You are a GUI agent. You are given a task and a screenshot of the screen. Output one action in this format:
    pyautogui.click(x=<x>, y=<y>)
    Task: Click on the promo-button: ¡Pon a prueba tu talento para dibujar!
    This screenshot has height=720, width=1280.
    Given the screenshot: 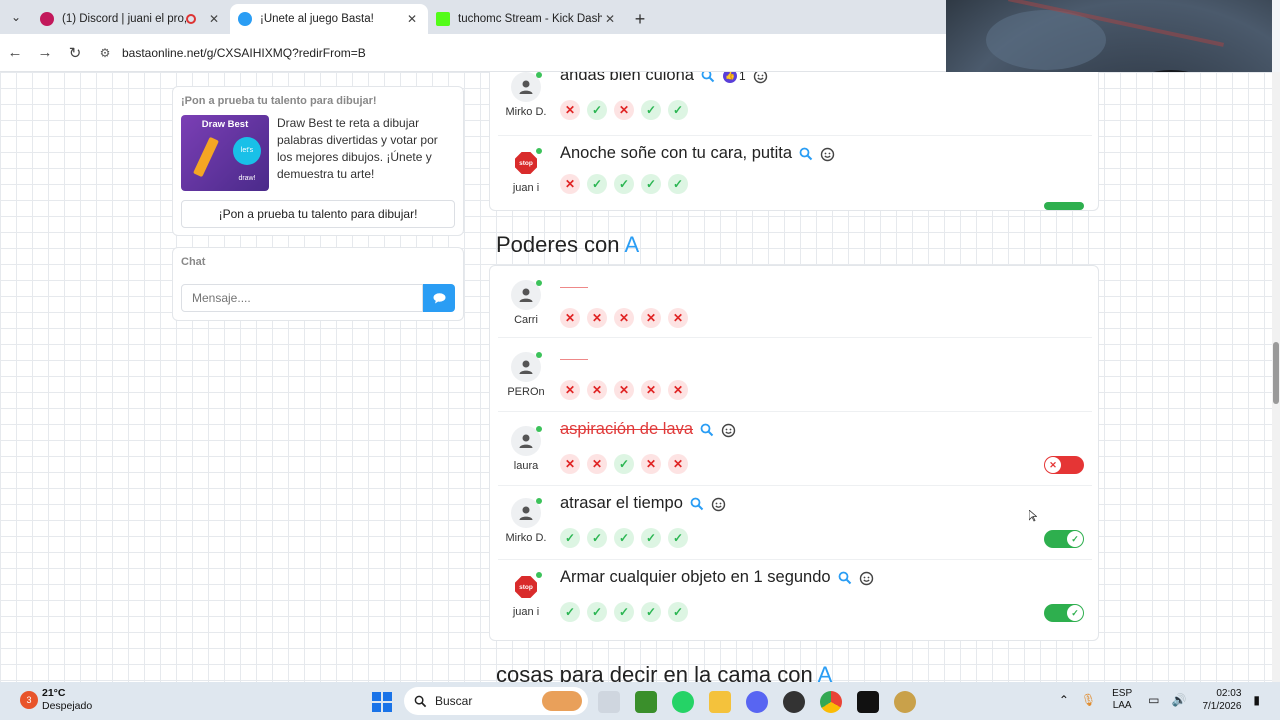 What is the action you would take?
    pyautogui.click(x=318, y=214)
    